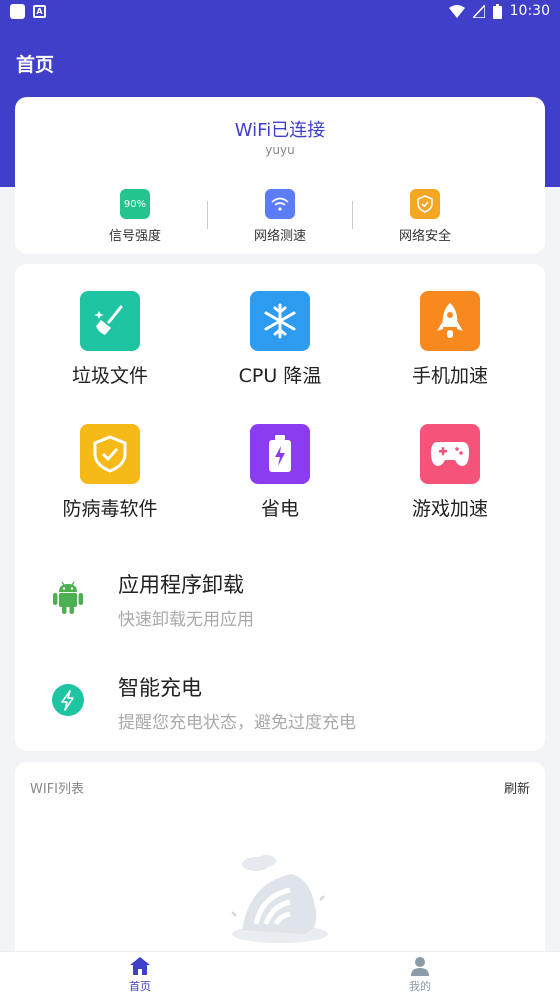 Image resolution: width=560 pixels, height=997 pixels. What do you see at coordinates (280, 321) in the screenshot?
I see `snowflake-icon` at bounding box center [280, 321].